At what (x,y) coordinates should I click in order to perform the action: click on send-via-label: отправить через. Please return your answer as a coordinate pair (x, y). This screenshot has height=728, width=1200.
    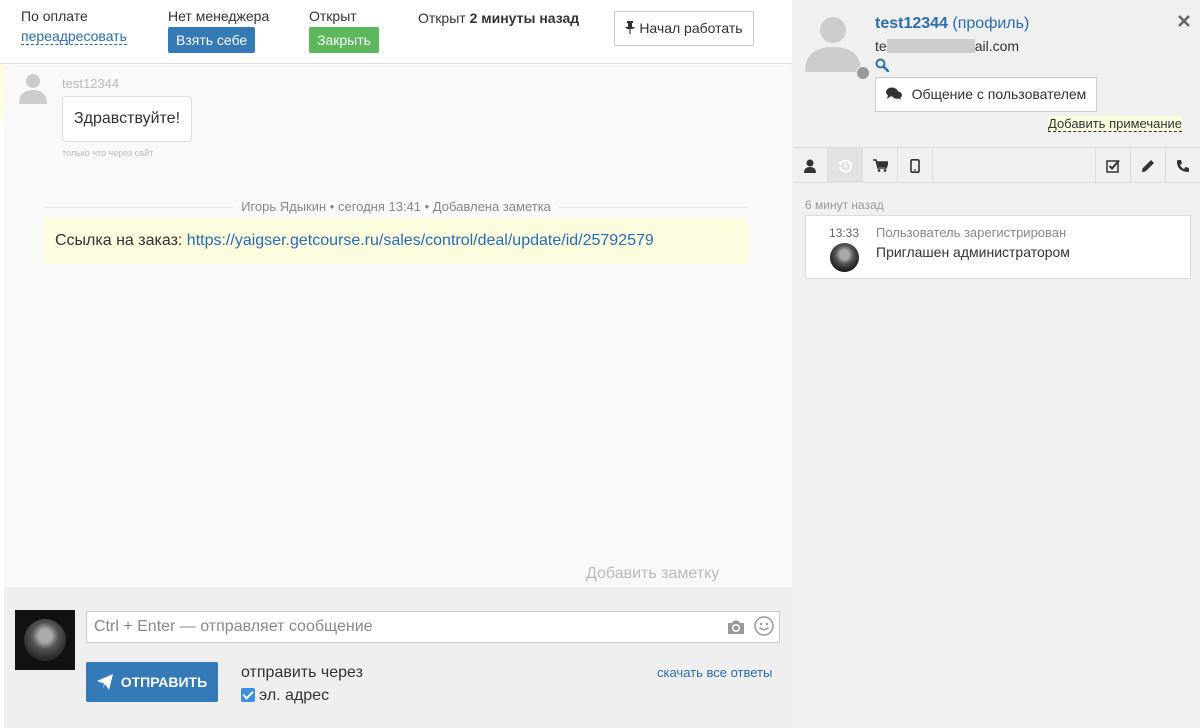
    Looking at the image, I should click on (302, 672).